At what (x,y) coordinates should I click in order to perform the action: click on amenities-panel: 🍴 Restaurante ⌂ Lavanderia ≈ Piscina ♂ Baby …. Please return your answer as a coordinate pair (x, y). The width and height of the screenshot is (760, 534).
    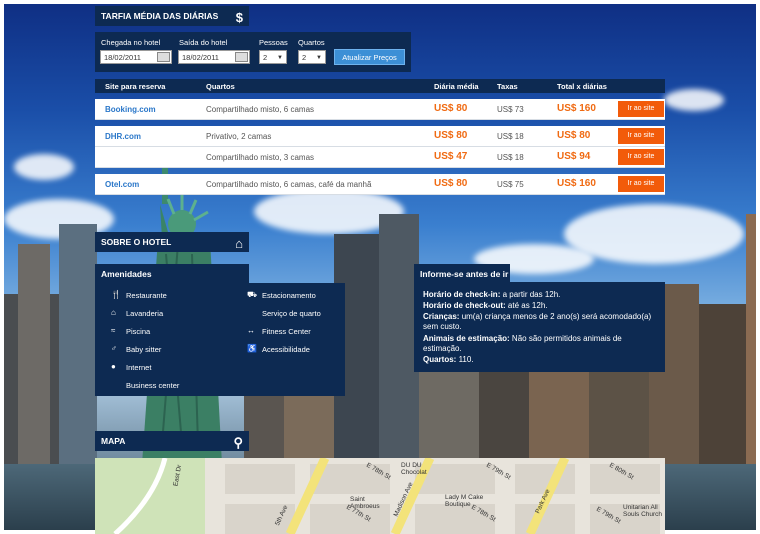
    Looking at the image, I should click on (220, 339).